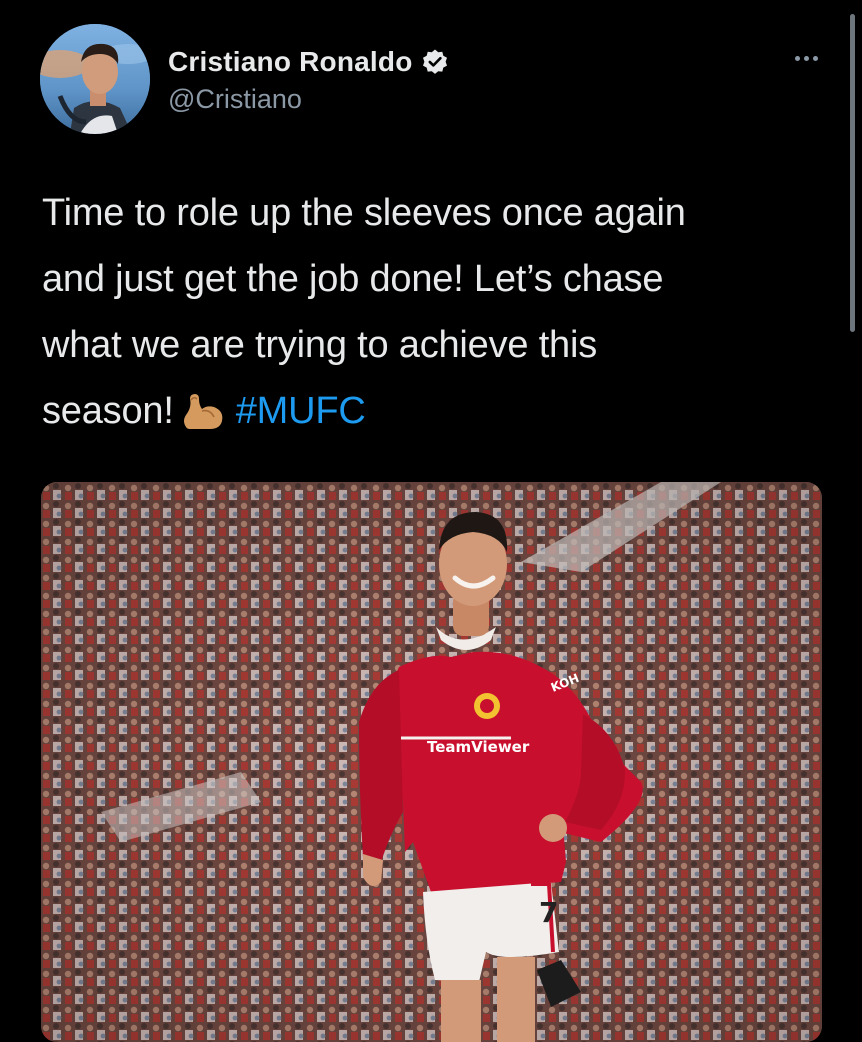  Describe the element at coordinates (478, 747) in the screenshot. I see `kit-sponsor-text: TeamViewer` at that location.